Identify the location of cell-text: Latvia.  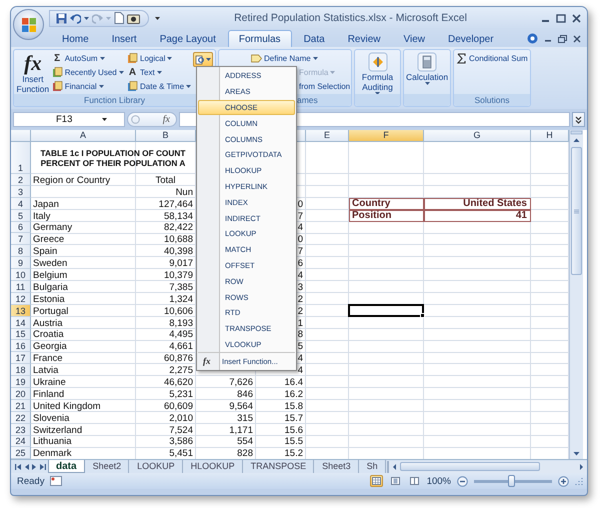
(45, 370).